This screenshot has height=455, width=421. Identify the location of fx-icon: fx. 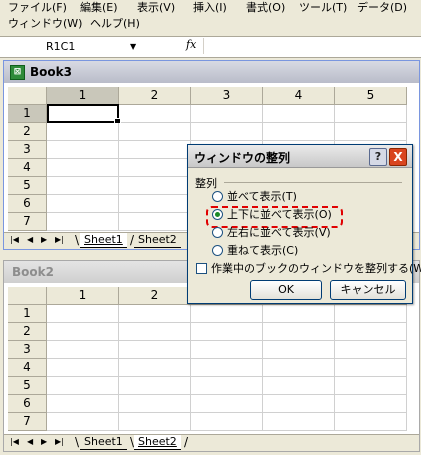
(191, 44).